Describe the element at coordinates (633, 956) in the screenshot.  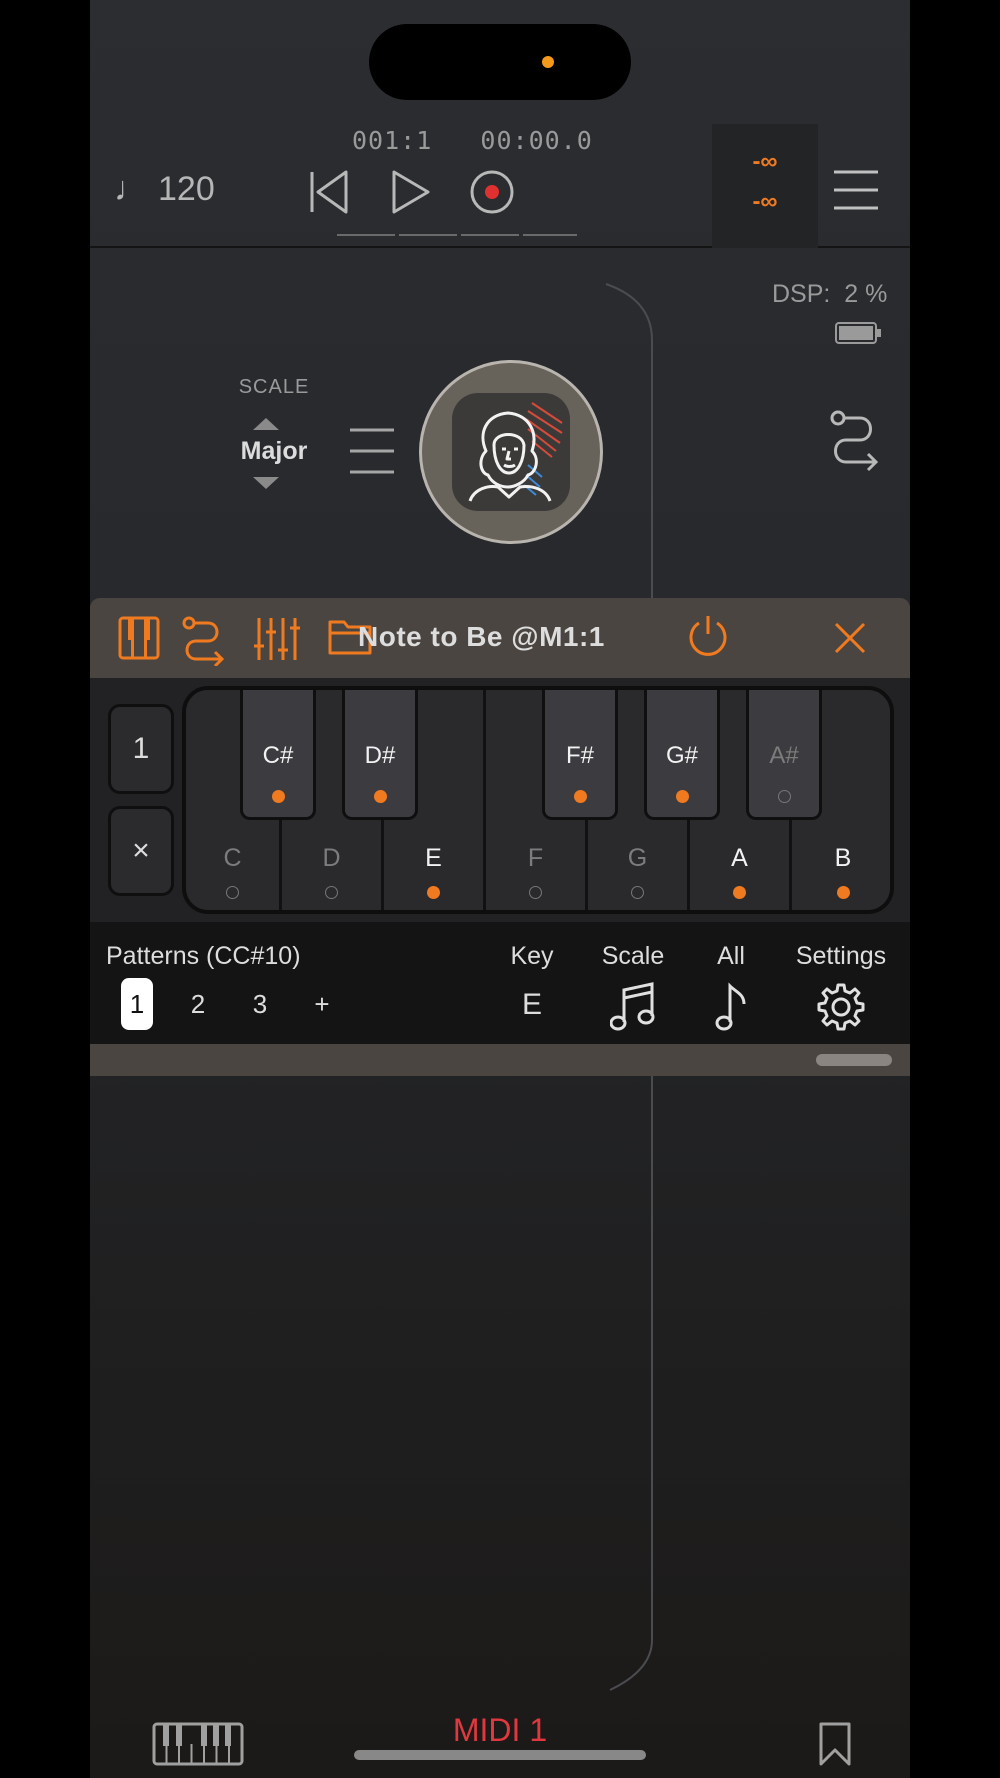
I see `scale-control-label: Scale` at that location.